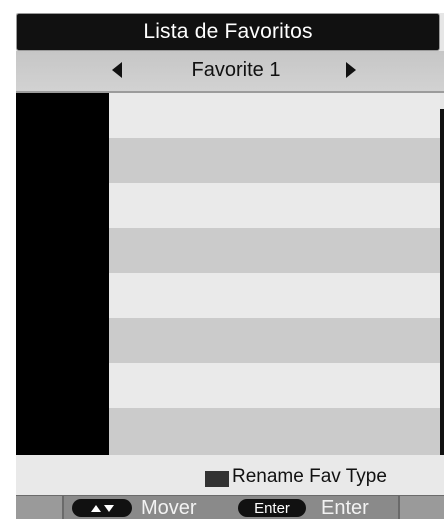 The height and width of the screenshot is (519, 444). What do you see at coordinates (217, 479) in the screenshot?
I see `color-key-icon` at bounding box center [217, 479].